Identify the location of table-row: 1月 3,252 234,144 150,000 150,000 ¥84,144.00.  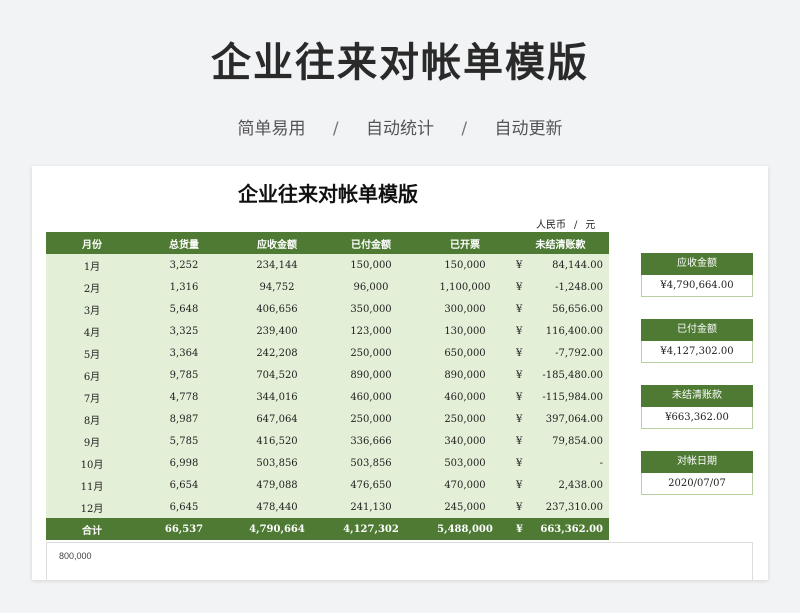
(327, 265).